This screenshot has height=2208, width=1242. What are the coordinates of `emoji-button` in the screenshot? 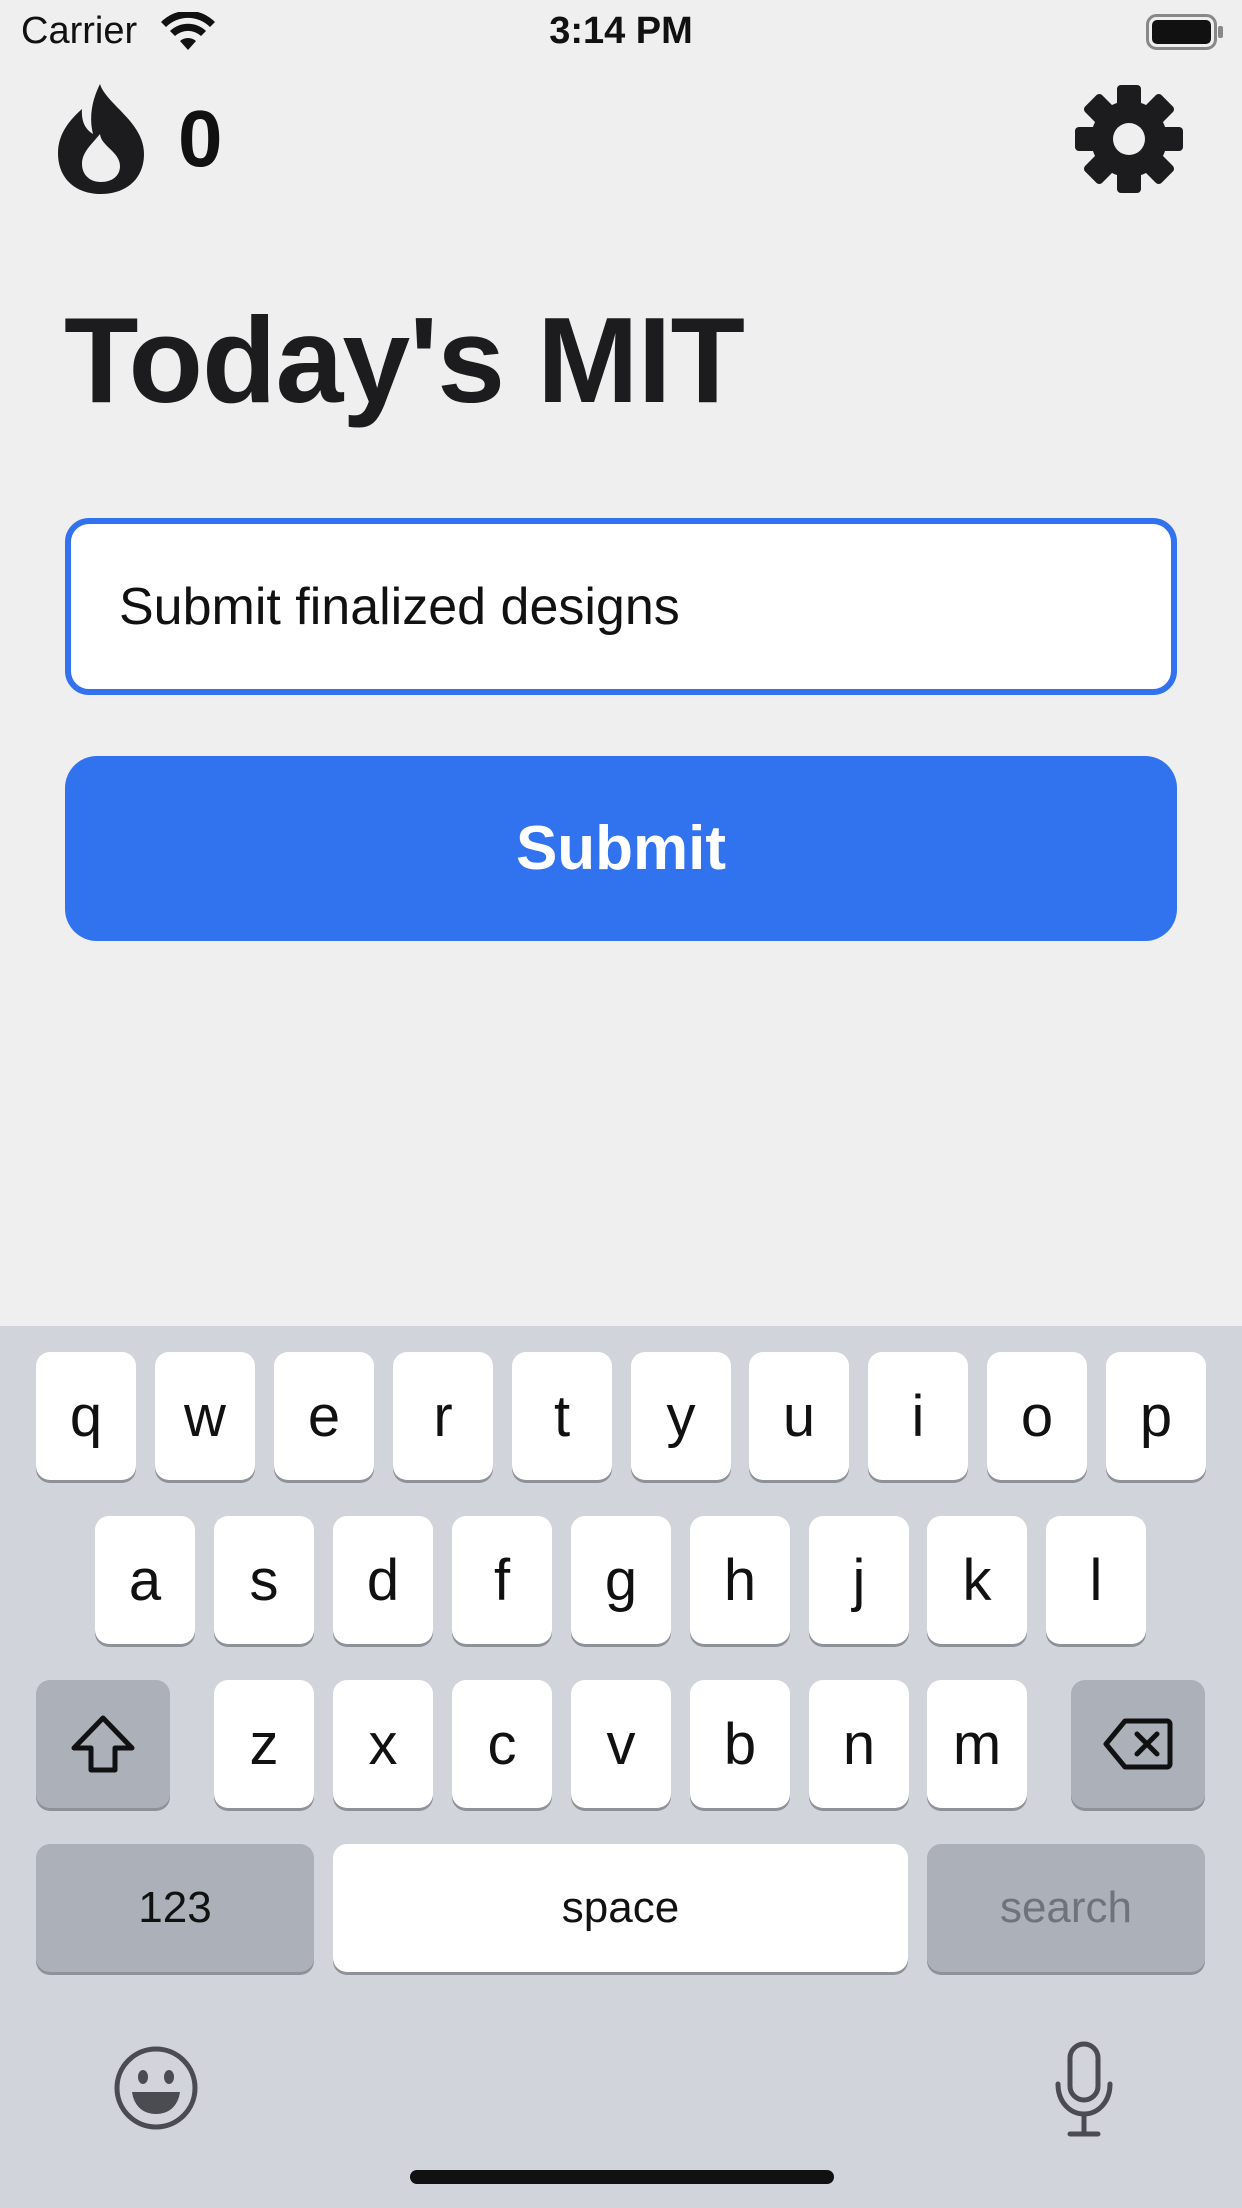 It's located at (156, 2088).